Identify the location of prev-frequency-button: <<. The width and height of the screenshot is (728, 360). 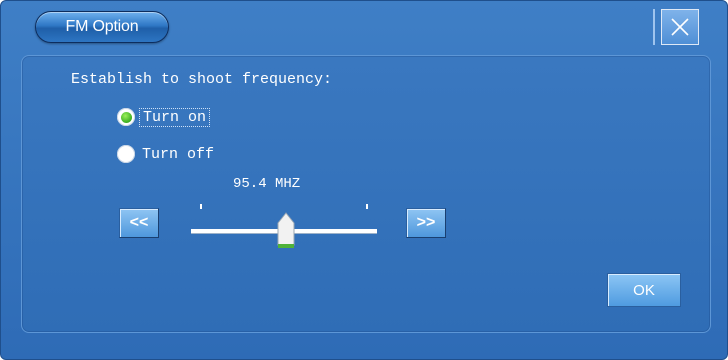
(139, 223).